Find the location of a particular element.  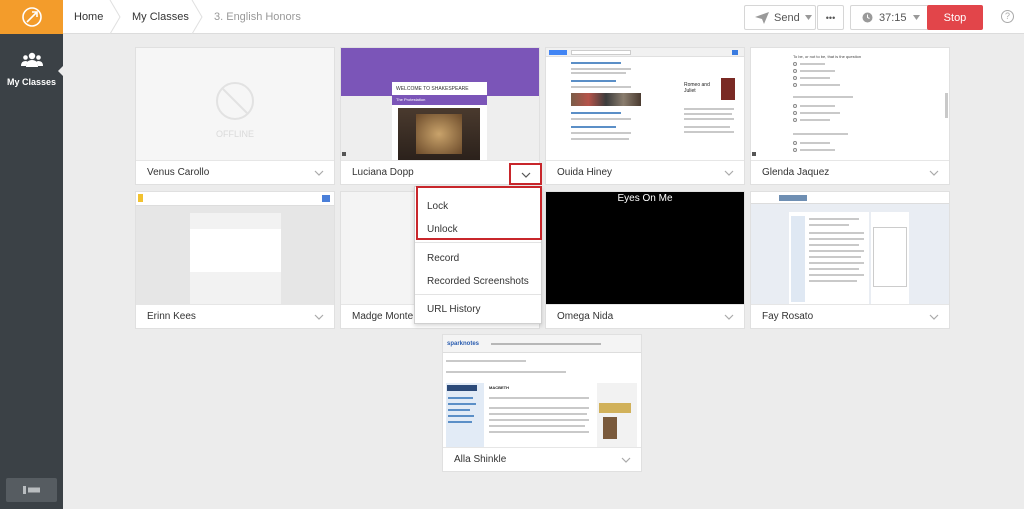

sidebar: My Classes is located at coordinates (31, 254).